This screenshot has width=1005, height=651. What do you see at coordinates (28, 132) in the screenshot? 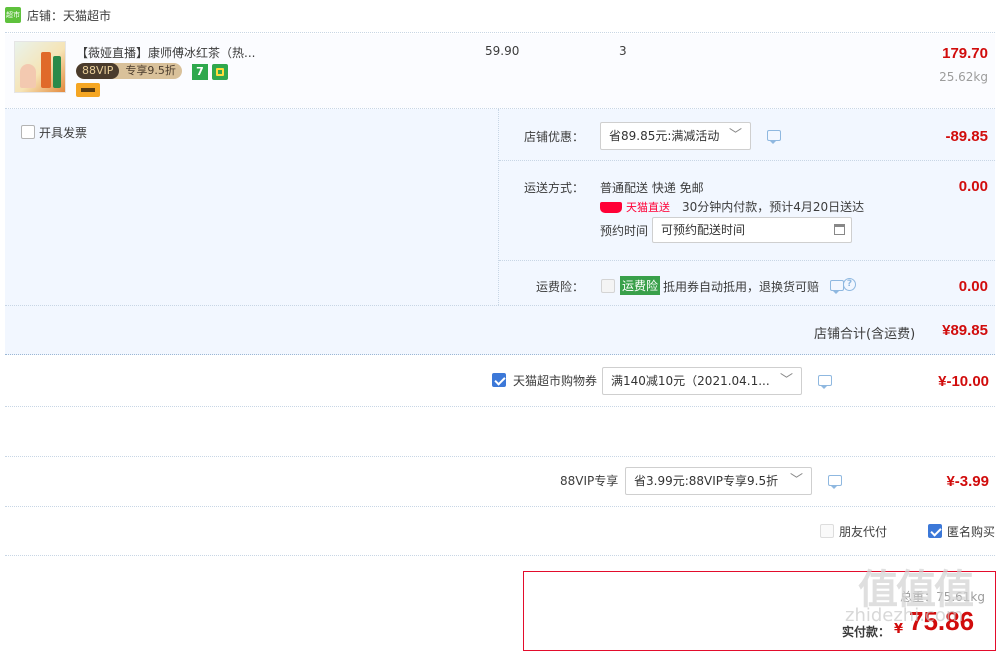
I see `invoice-checkbox` at bounding box center [28, 132].